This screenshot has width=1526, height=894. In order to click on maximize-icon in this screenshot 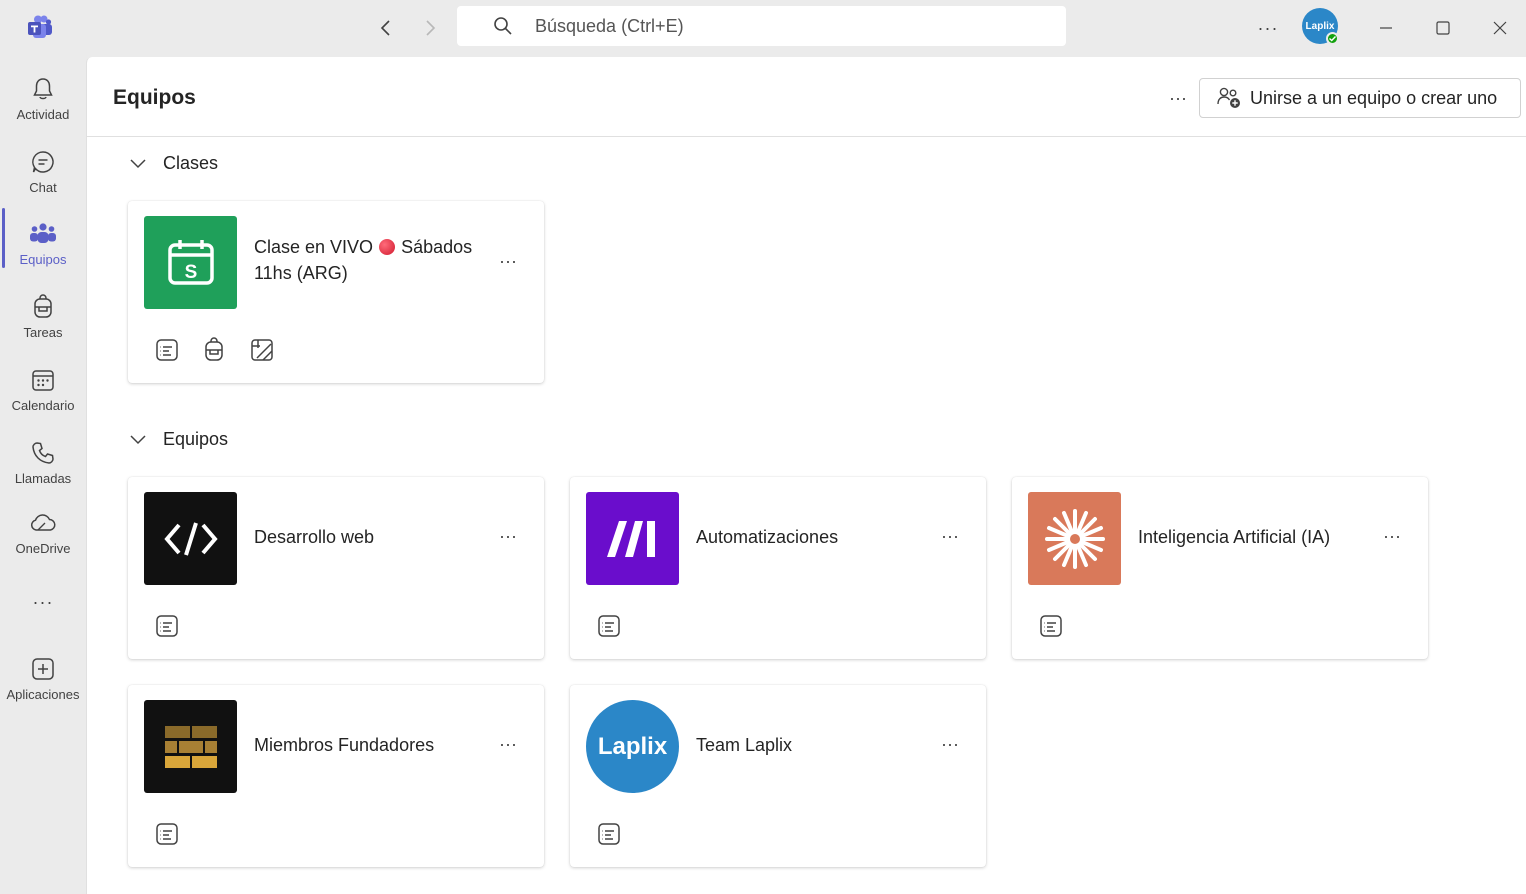, I will do `click(1443, 28)`.